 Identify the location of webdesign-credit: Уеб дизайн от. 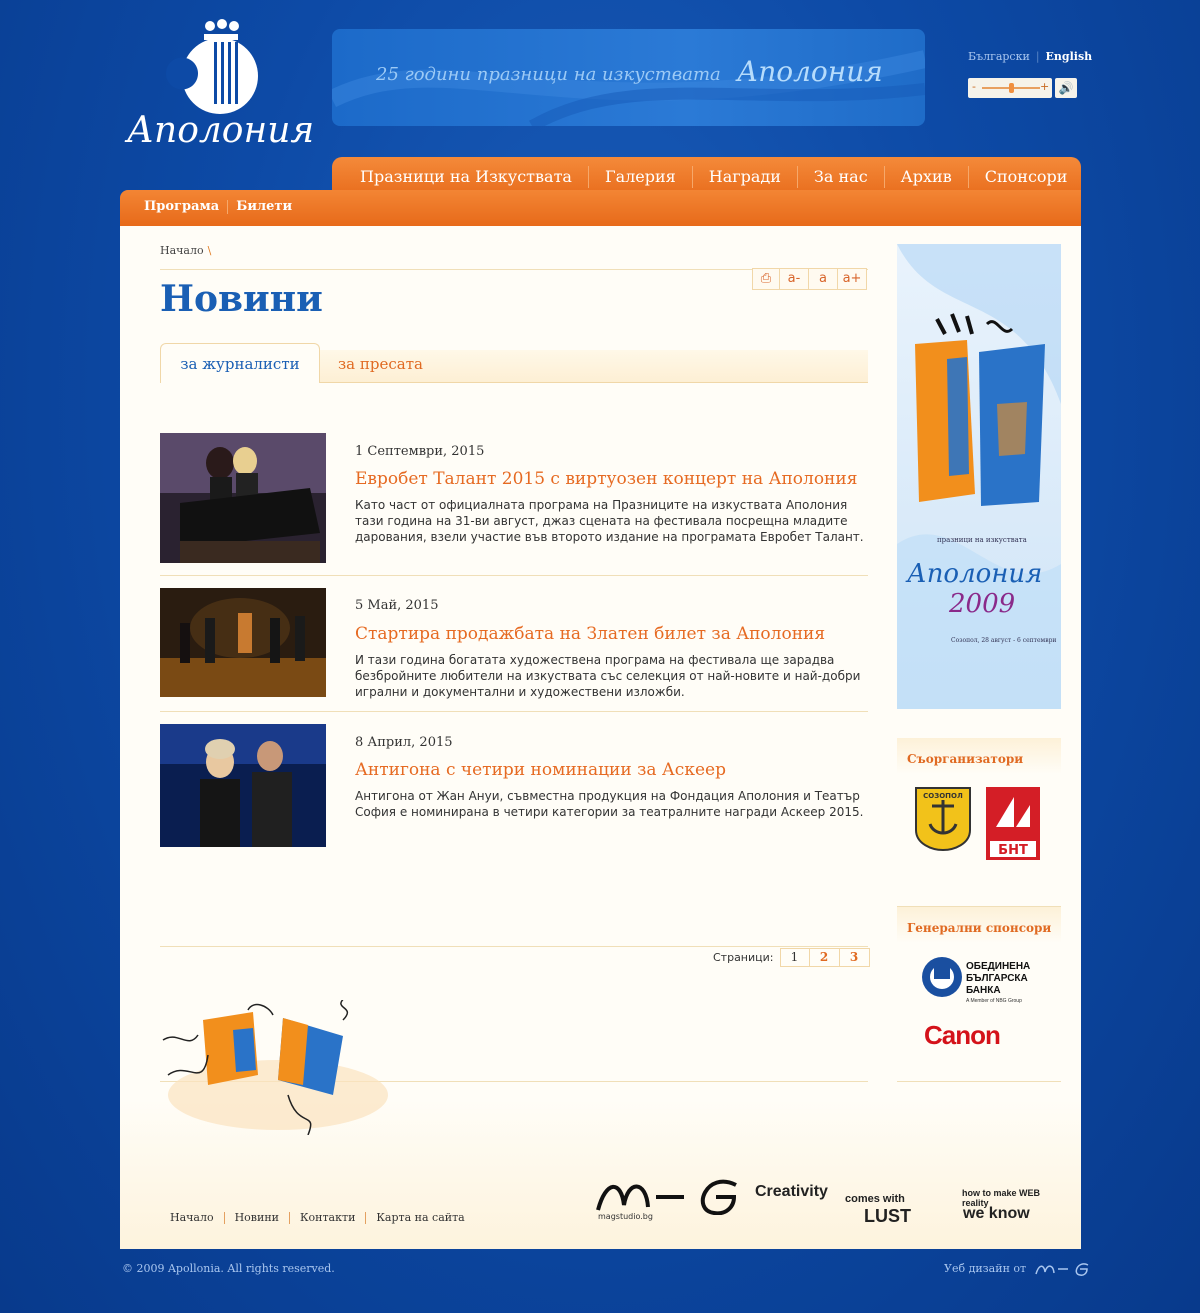
(1017, 1269).